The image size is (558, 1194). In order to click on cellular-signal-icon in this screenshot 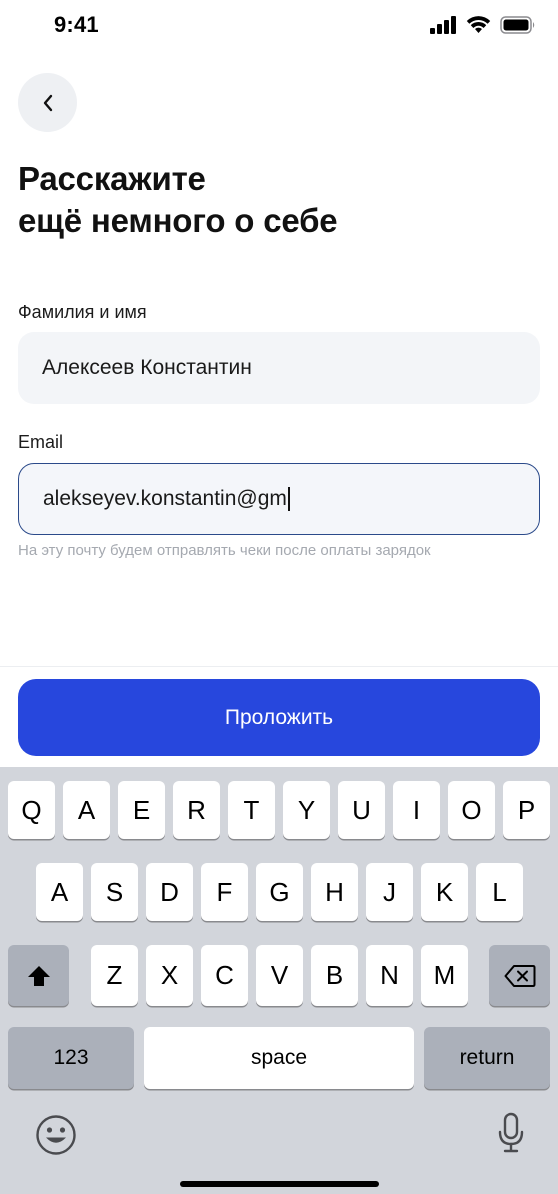, I will do `click(443, 25)`.